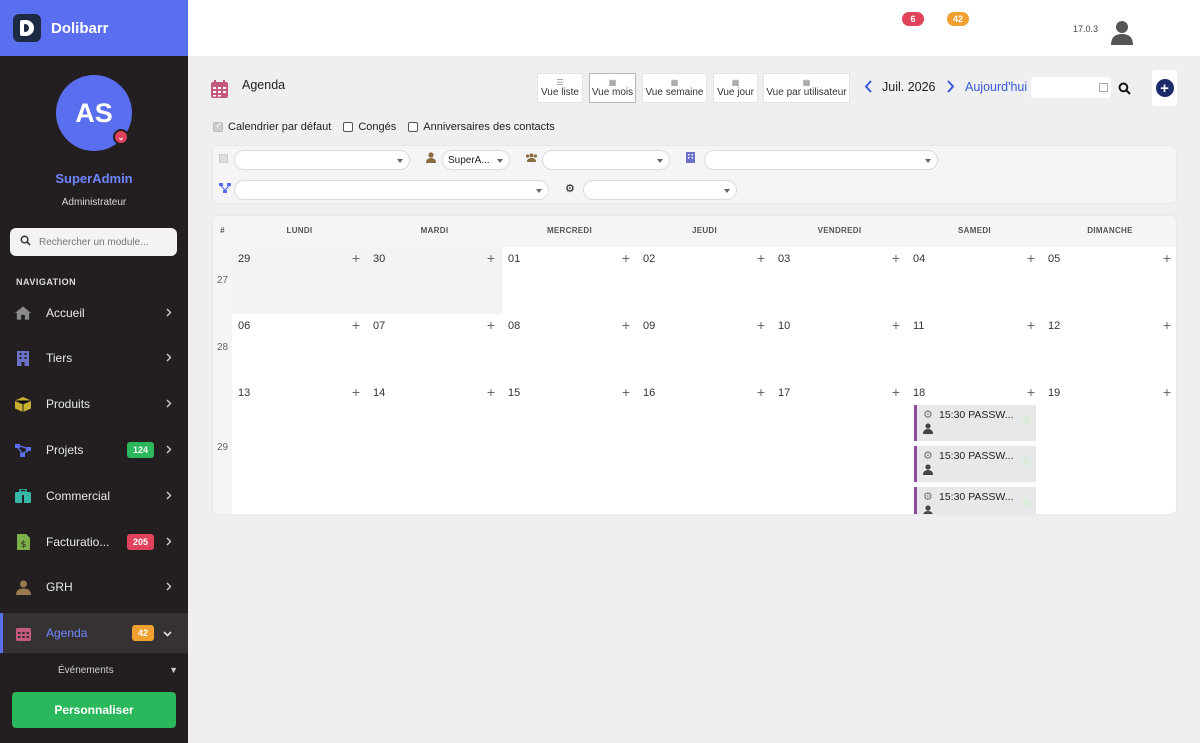 This screenshot has height=743, width=1200. Describe the element at coordinates (94, 496) in the screenshot. I see `sidebar-item-commercial: Commercial` at that location.